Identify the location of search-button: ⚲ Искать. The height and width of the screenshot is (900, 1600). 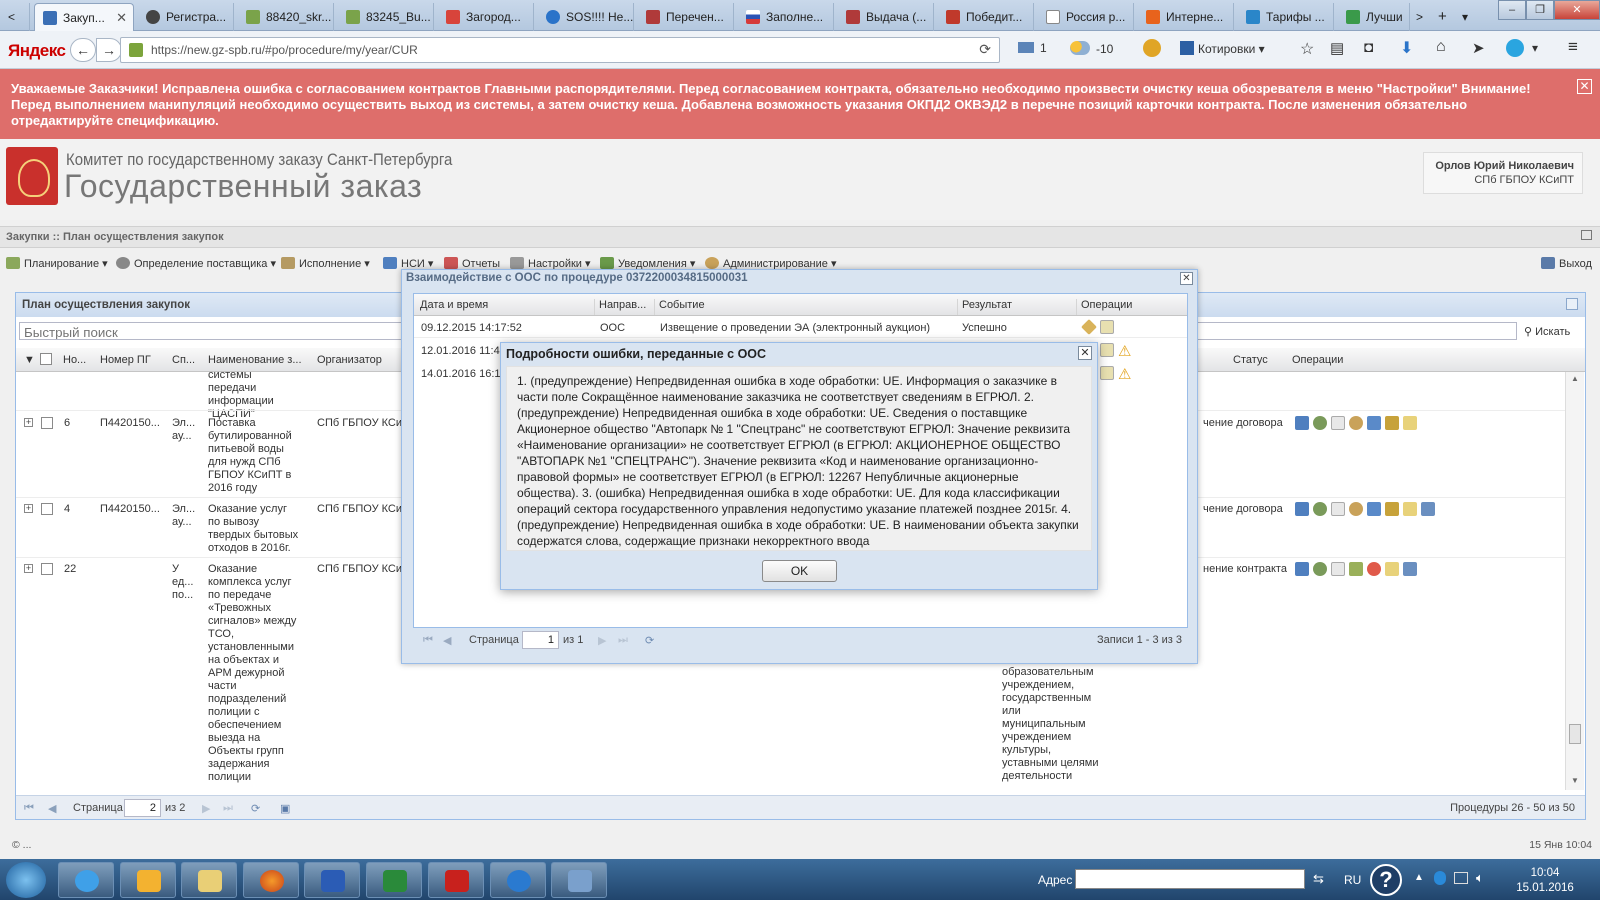
(1547, 331).